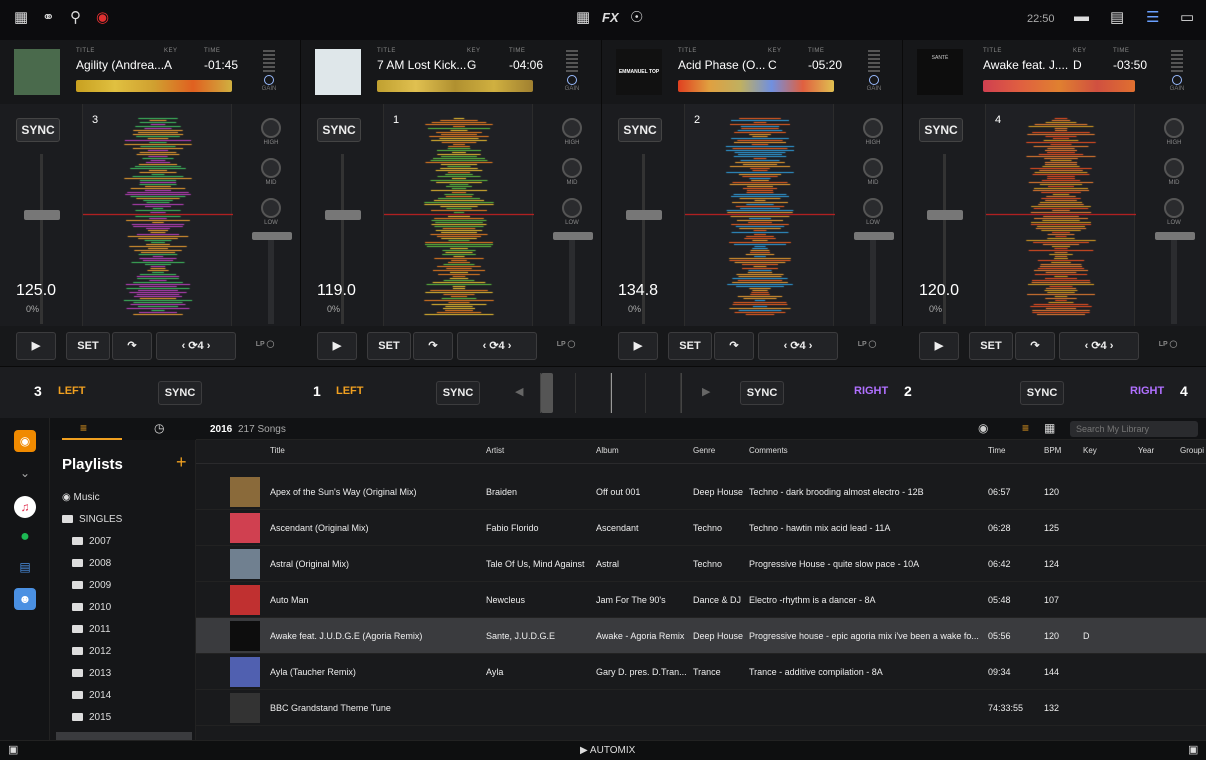 The image size is (1206, 760). Describe the element at coordinates (996, 450) in the screenshot. I see `col-time: Time` at that location.